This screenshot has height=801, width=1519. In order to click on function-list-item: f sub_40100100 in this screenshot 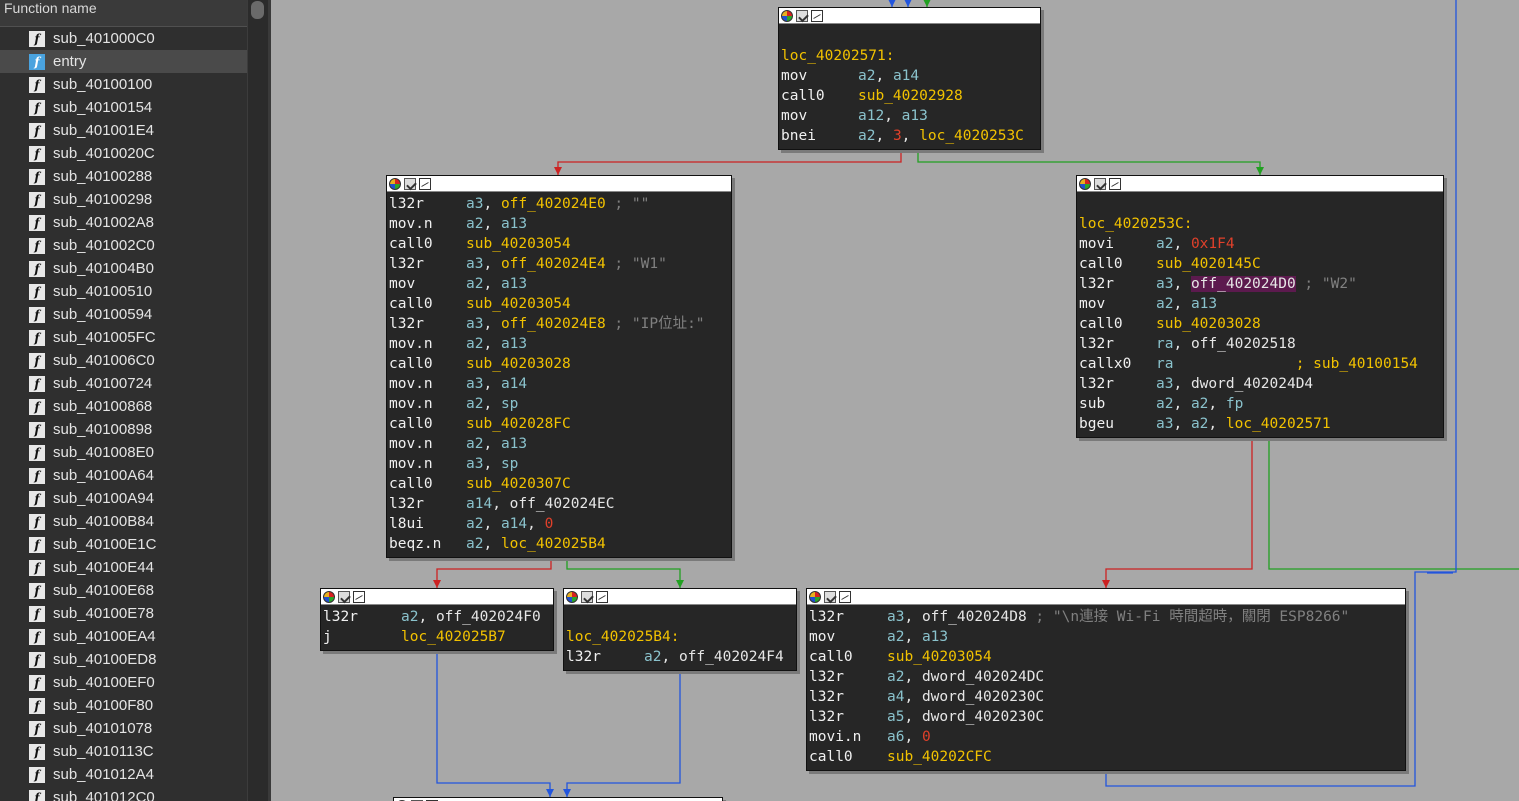, I will do `click(123, 84)`.